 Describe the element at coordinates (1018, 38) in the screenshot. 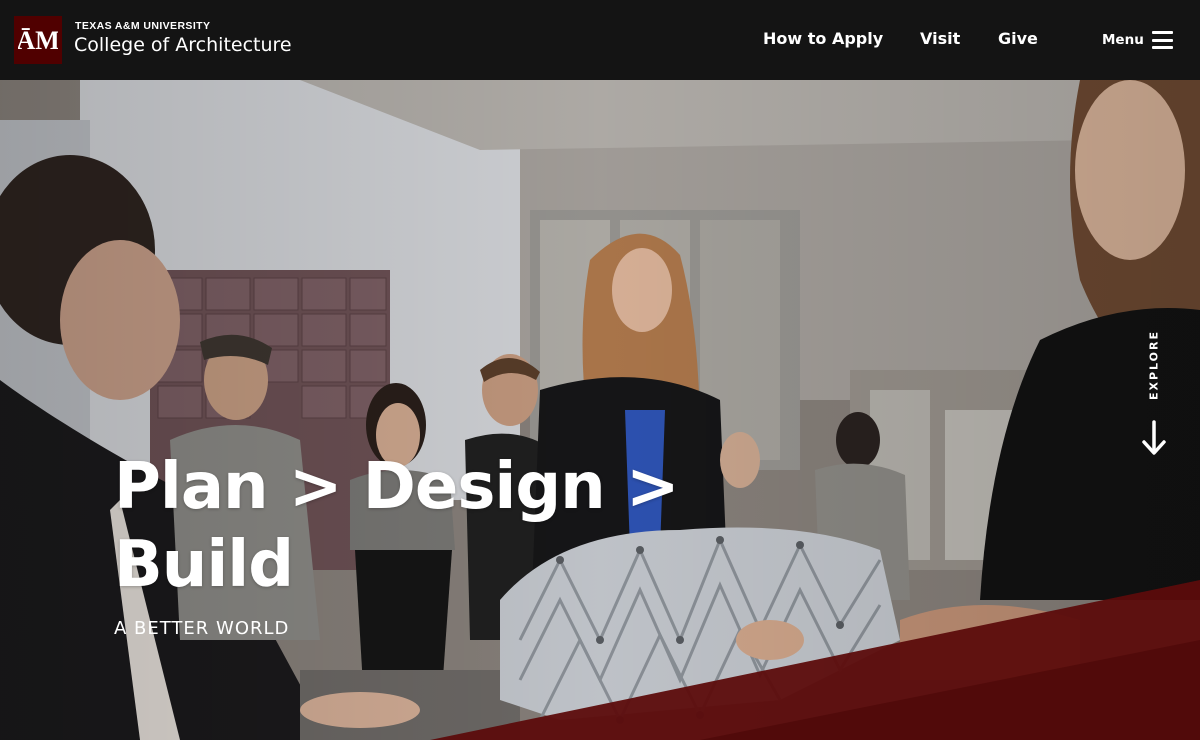

I see `nav-give: Give` at that location.